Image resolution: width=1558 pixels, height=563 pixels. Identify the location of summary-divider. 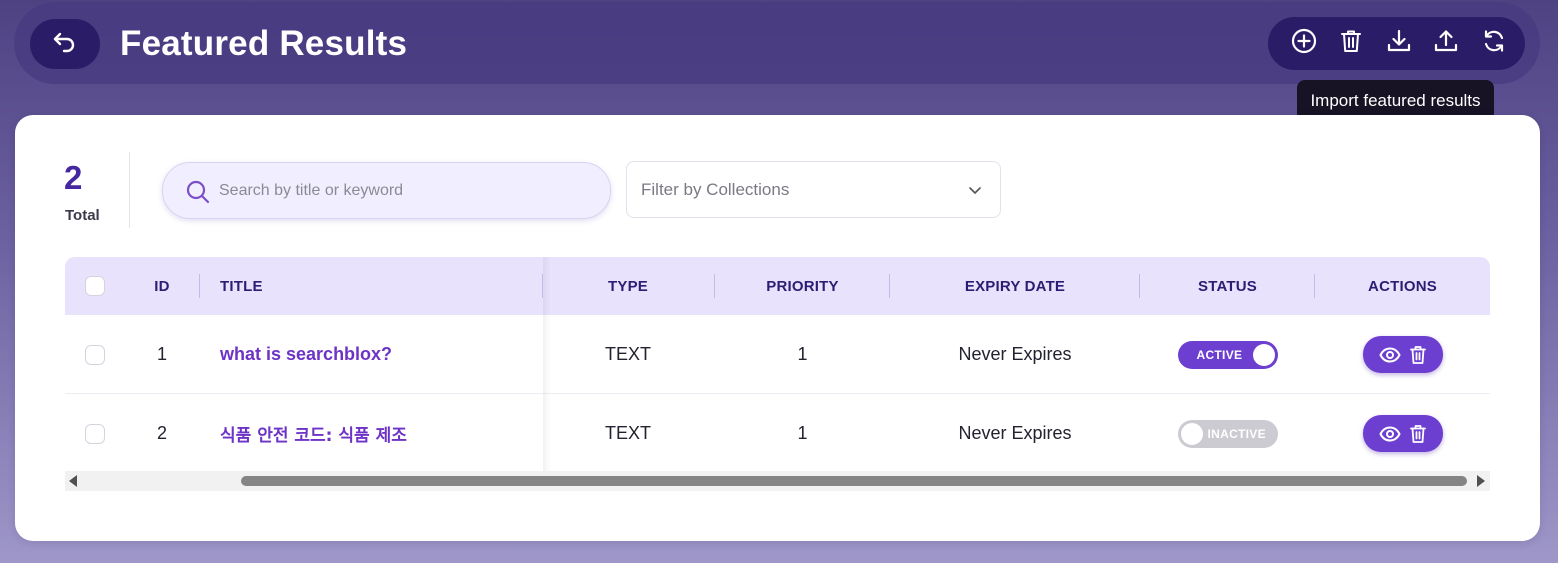
(129, 190).